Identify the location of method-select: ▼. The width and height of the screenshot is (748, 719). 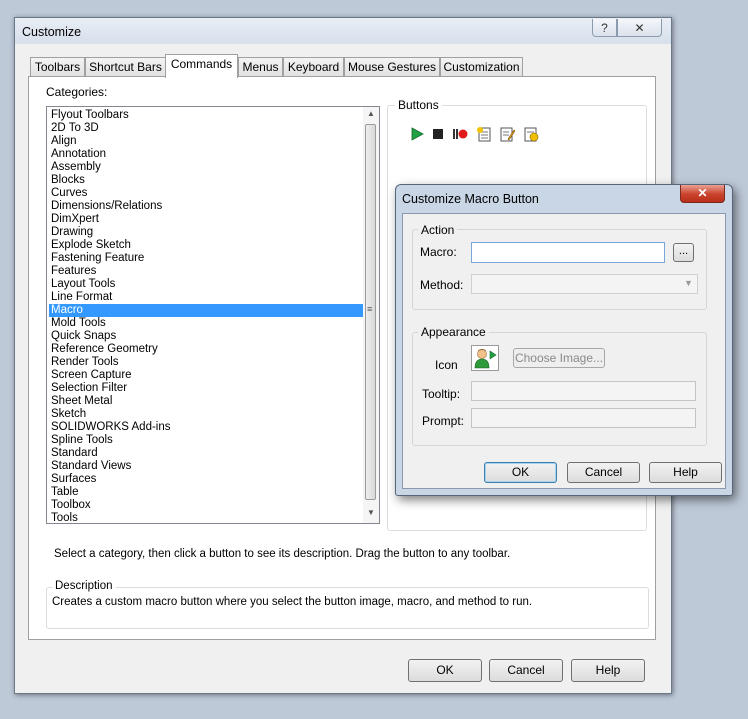
(584, 284).